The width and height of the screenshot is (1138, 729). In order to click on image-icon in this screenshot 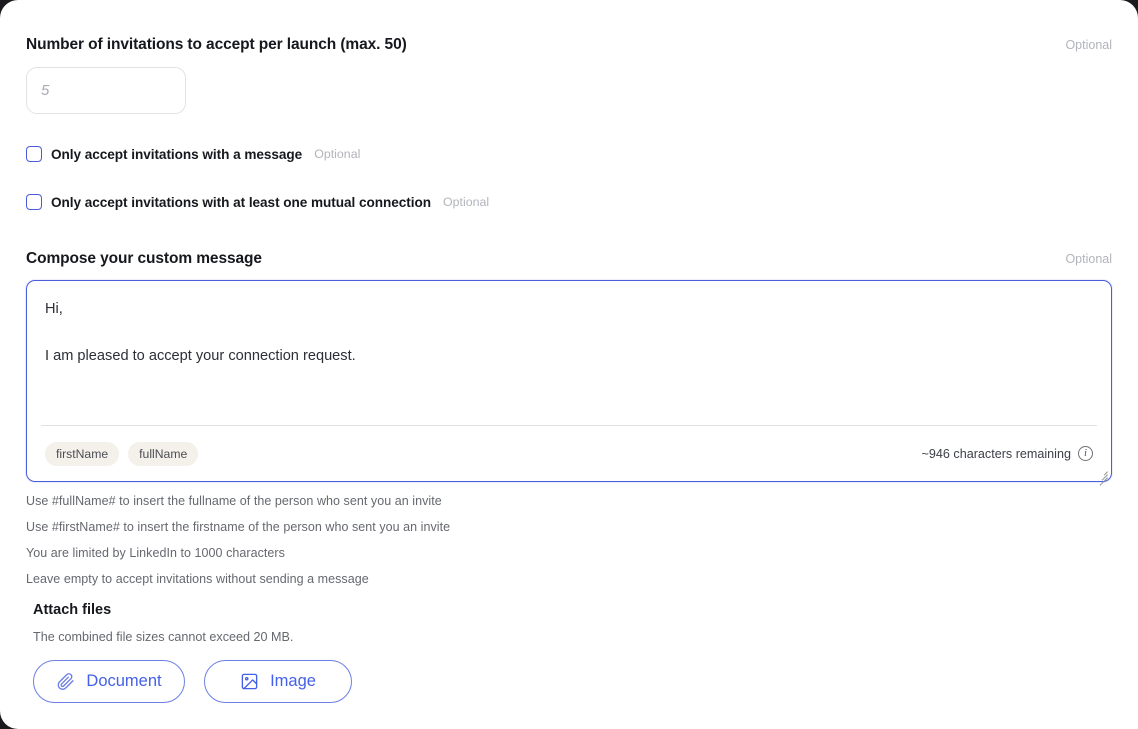, I will do `click(249, 681)`.